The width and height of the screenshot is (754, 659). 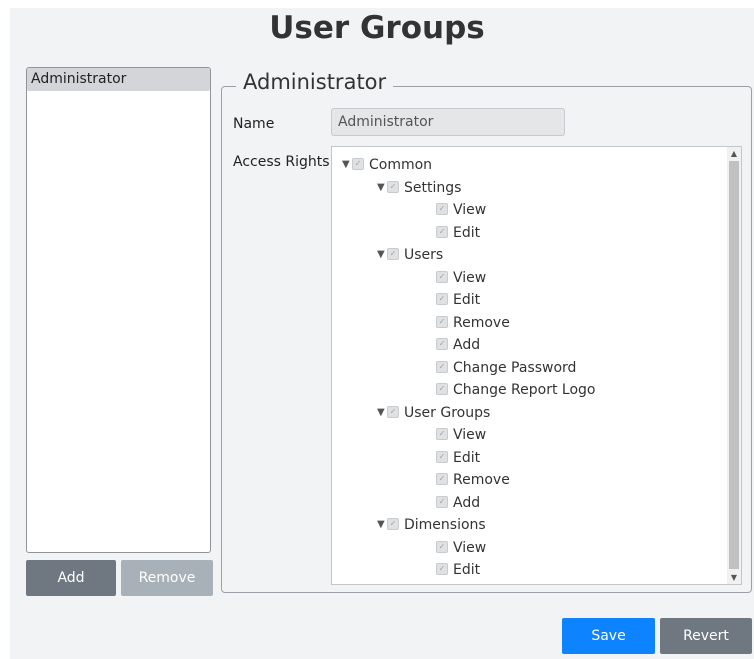 I want to click on revert-button: Revert, so click(x=706, y=636).